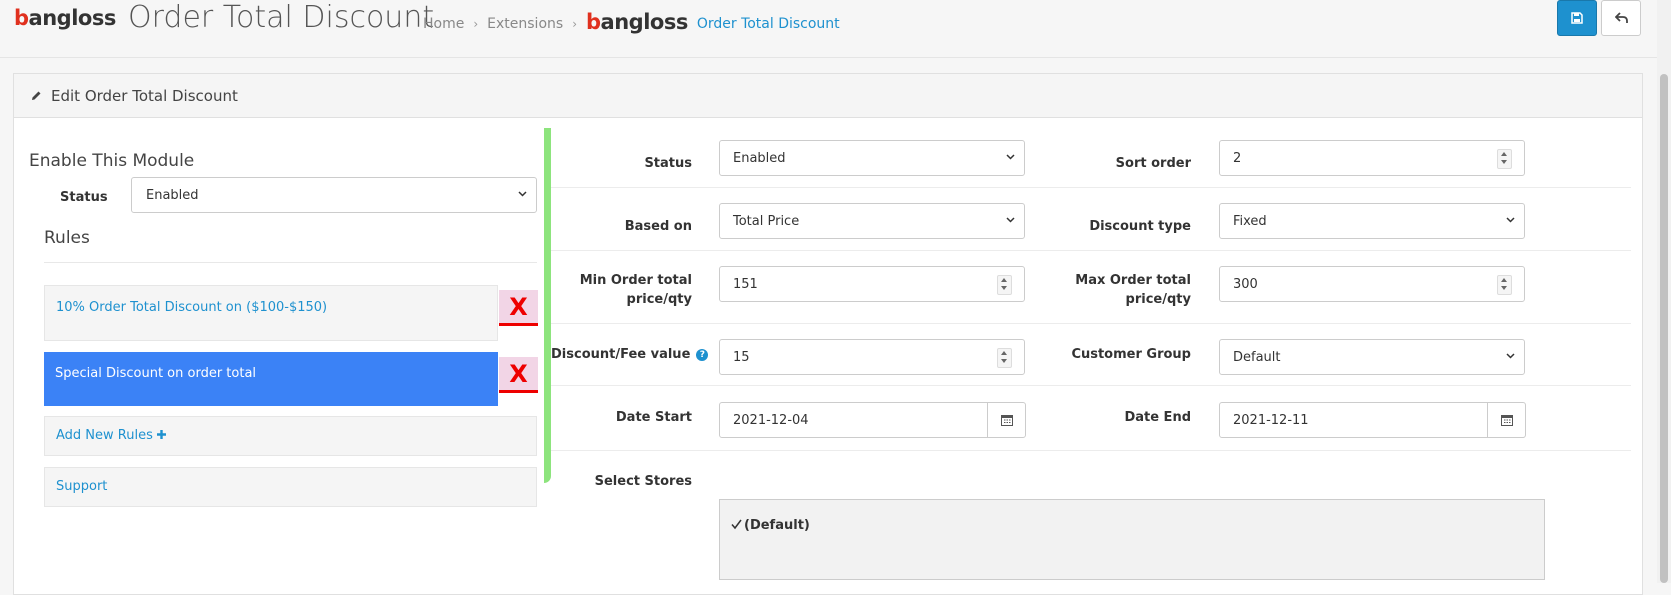 This screenshot has width=1671, height=595. I want to click on scrollbar-thumb, so click(1664, 328).